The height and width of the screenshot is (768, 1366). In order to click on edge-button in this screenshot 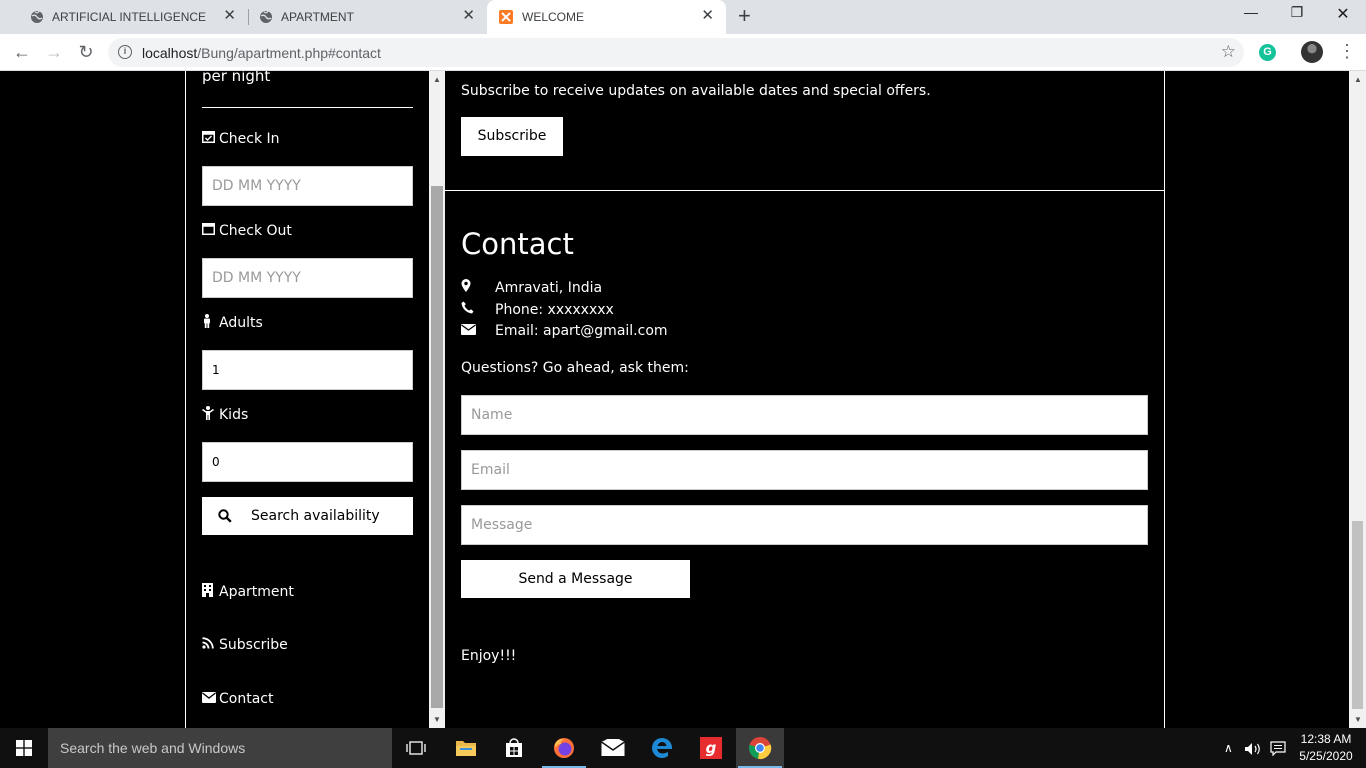, I will do `click(662, 748)`.